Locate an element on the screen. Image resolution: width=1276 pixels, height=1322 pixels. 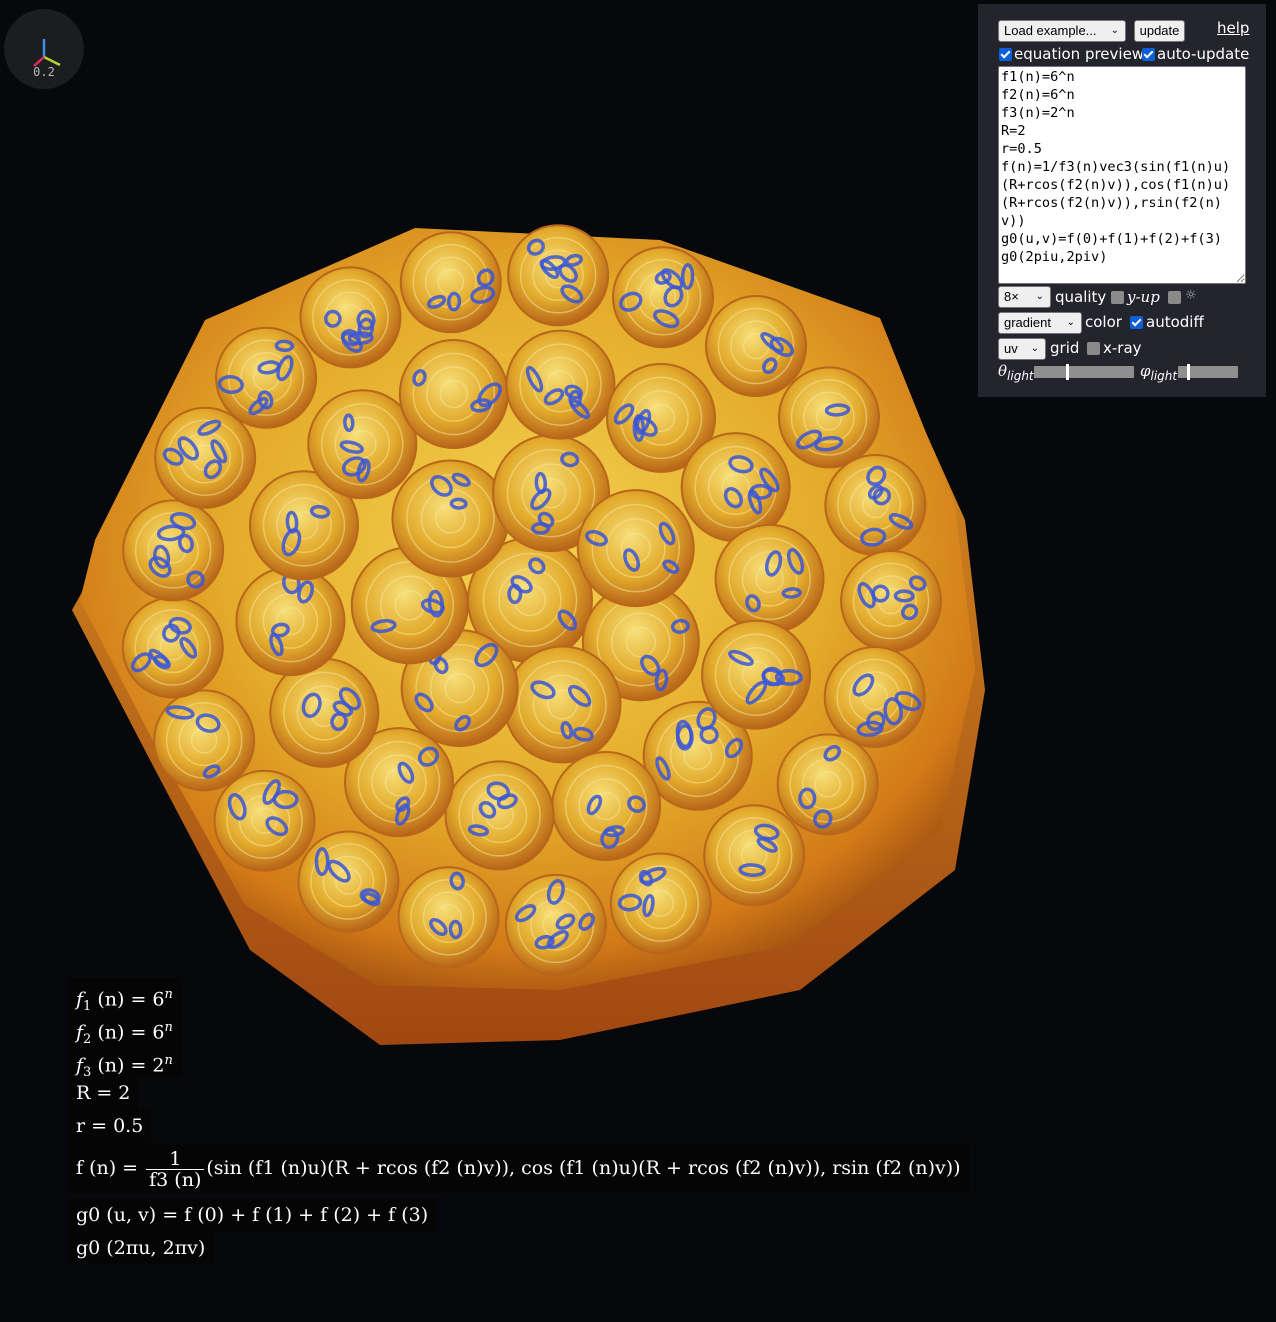
phi-light-label: φlight is located at coordinates (1158, 372).